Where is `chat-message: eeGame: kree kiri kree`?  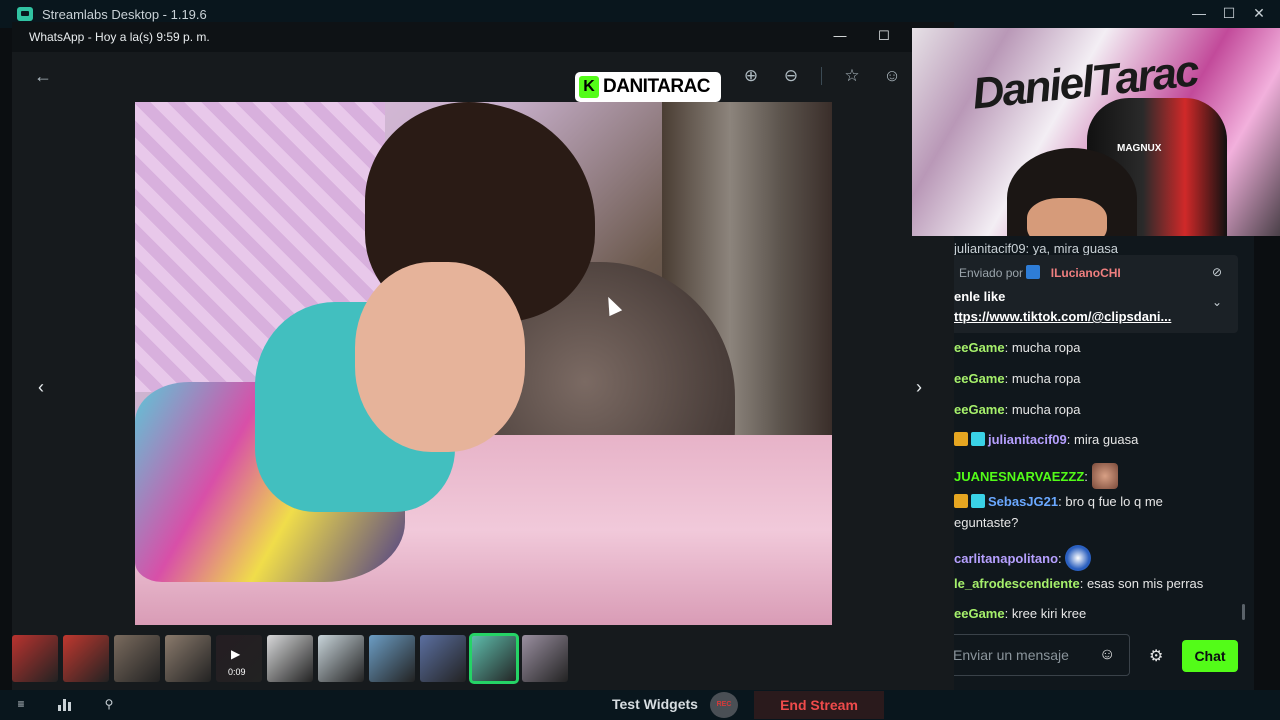 chat-message: eeGame: kree kiri kree is located at coordinates (1020, 613).